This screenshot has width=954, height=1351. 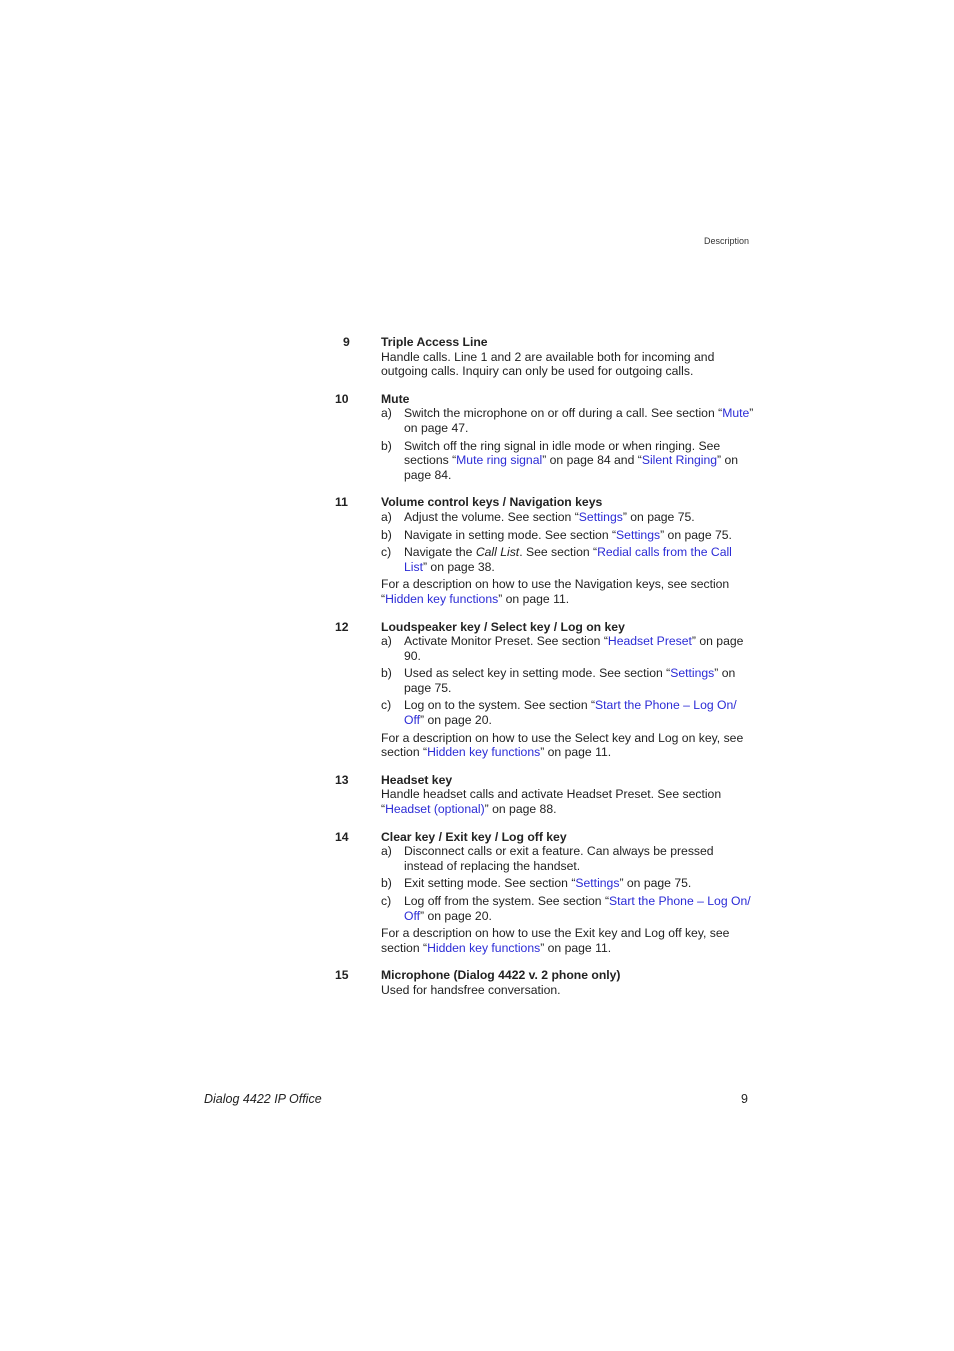 What do you see at coordinates (497, 552) in the screenshot?
I see `item-emphasis: Call List` at bounding box center [497, 552].